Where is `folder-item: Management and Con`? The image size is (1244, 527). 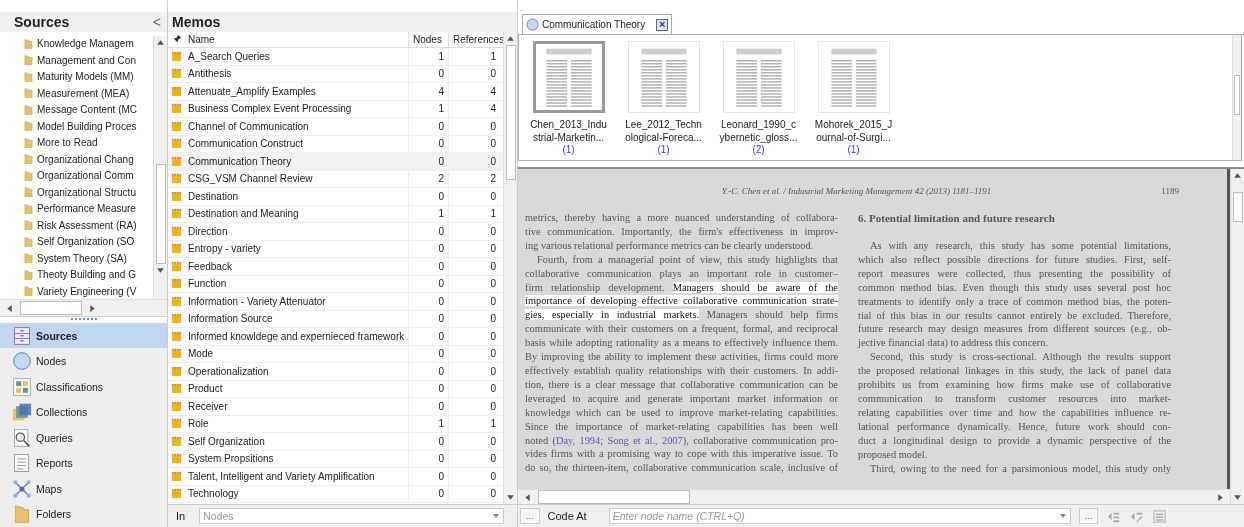
folder-item: Management and Con is located at coordinates (88, 60).